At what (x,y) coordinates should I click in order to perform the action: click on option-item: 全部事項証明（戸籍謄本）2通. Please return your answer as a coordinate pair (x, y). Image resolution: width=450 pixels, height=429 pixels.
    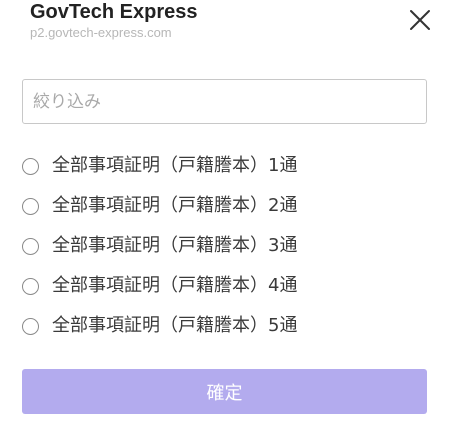
    Looking at the image, I should click on (224, 206).